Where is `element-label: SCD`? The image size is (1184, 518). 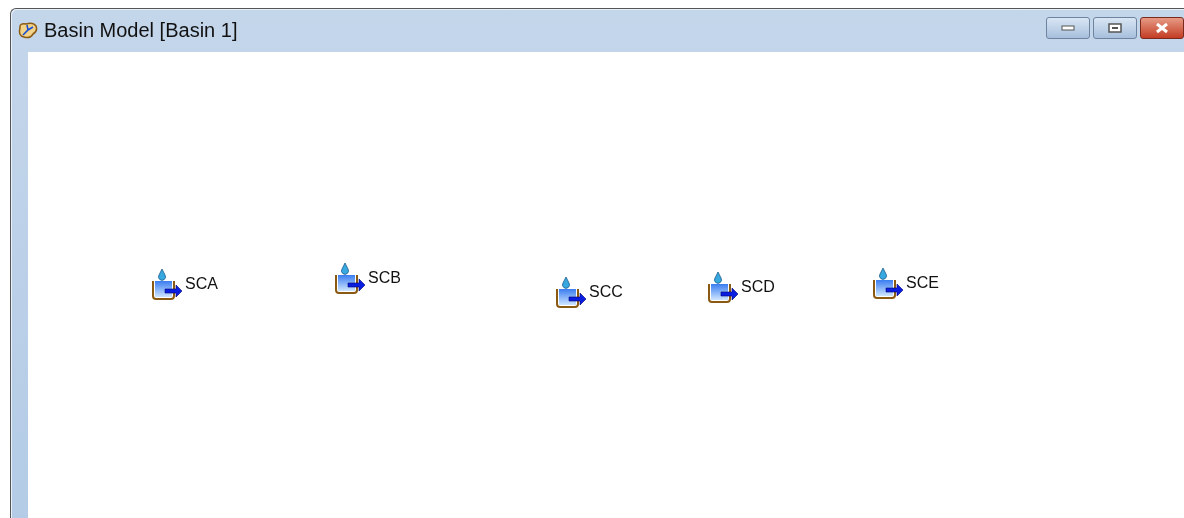
element-label: SCD is located at coordinates (758, 287).